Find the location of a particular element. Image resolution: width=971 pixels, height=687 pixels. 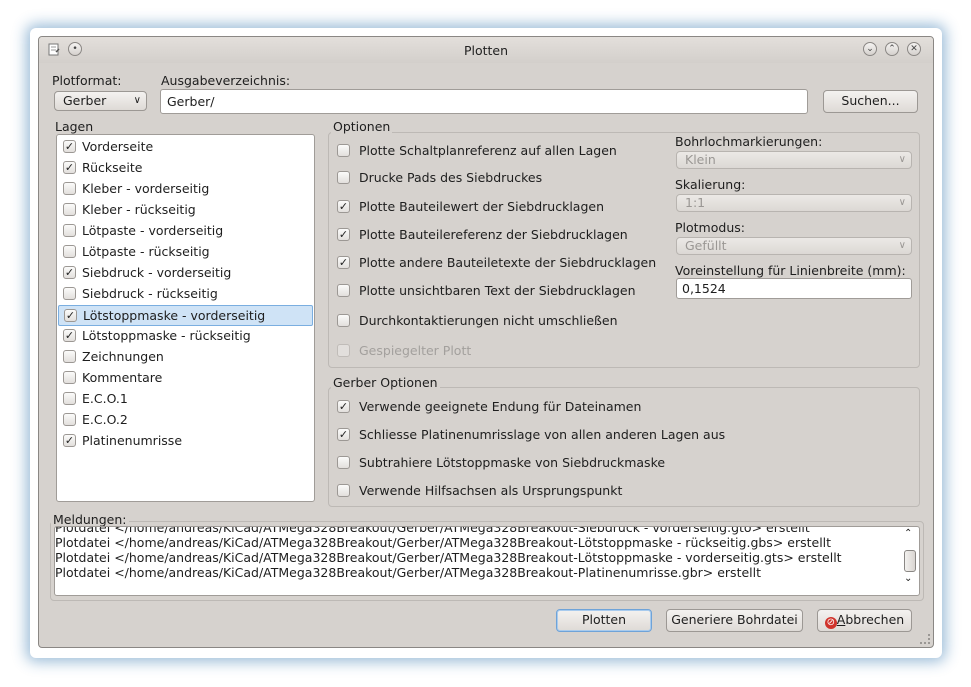

window-title: Plotten is located at coordinates (486, 50).